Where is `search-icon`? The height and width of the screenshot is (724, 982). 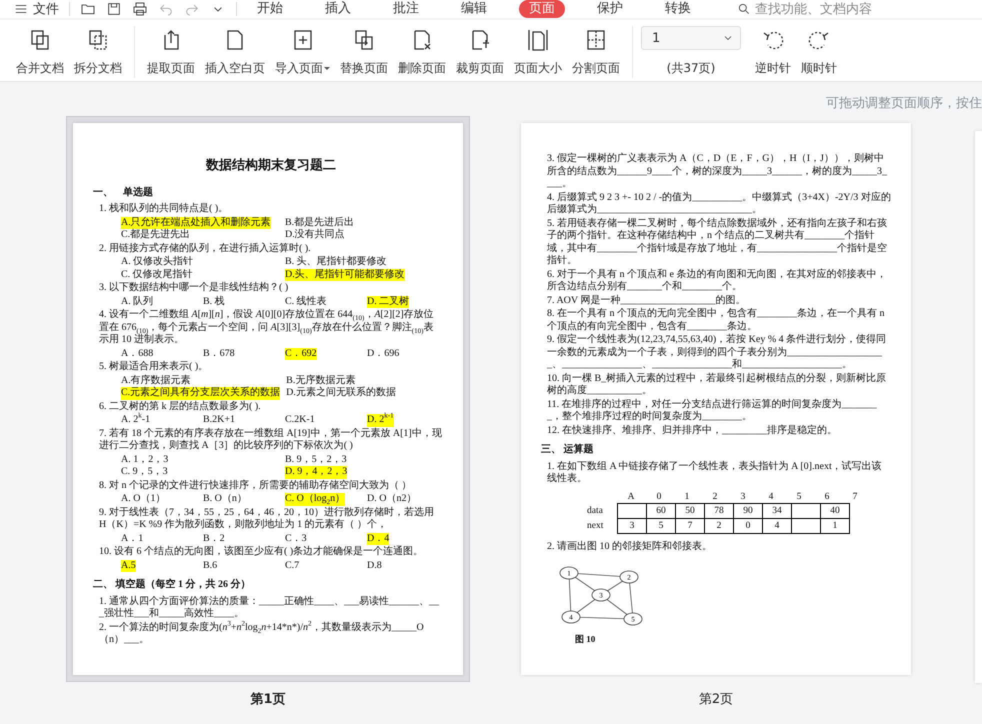 search-icon is located at coordinates (744, 9).